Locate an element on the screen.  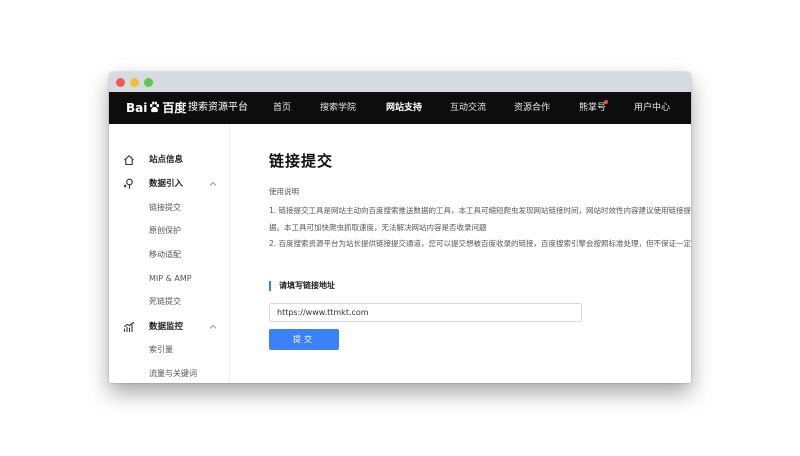
nav-search-academy: 搜索学院 is located at coordinates (338, 108).